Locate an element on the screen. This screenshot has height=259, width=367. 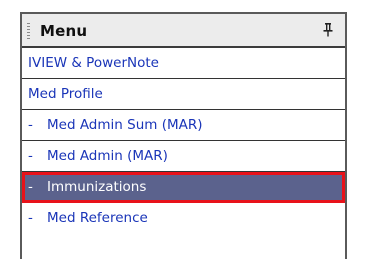
menu-title: Menu is located at coordinates (64, 31).